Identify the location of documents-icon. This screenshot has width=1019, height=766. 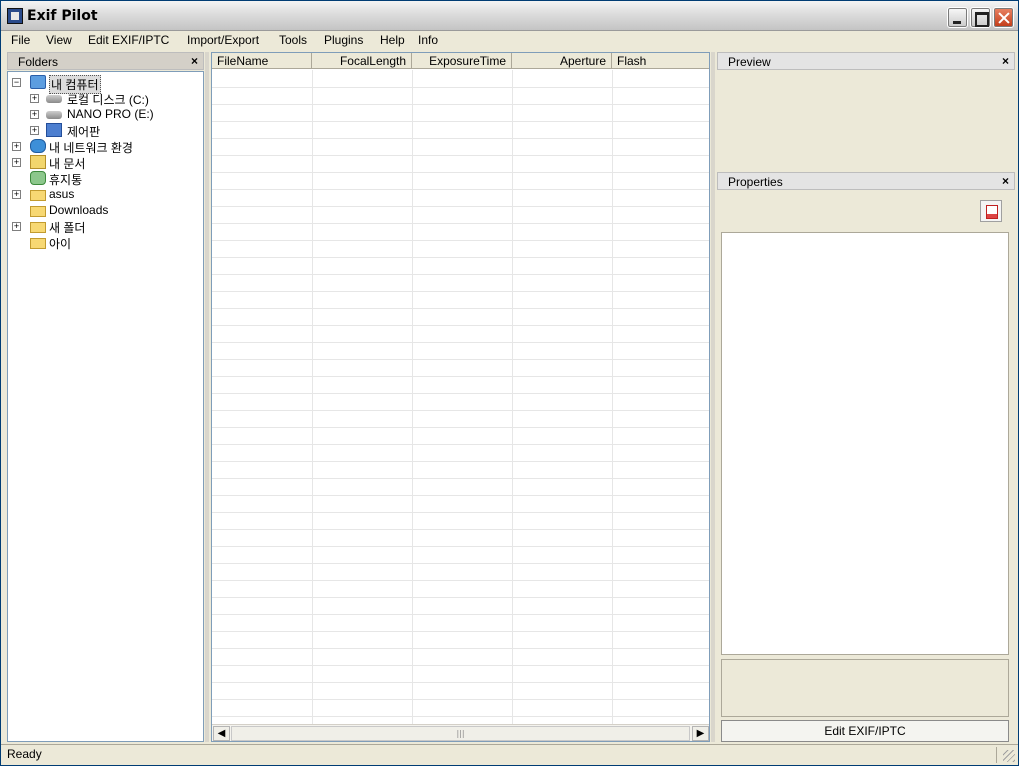
(38, 162).